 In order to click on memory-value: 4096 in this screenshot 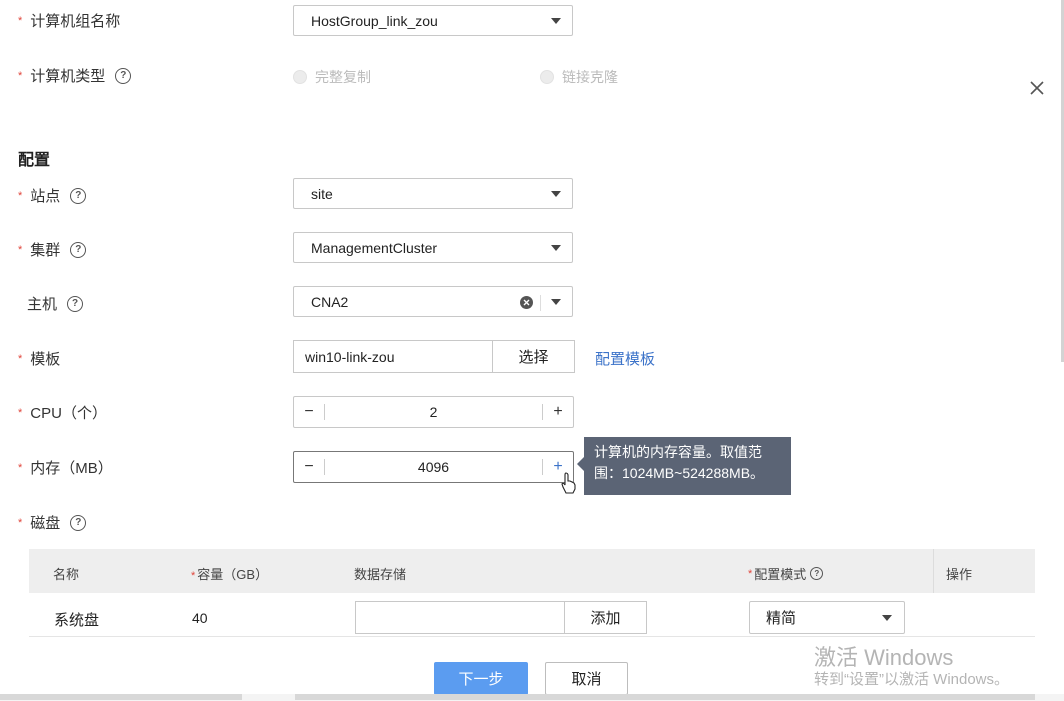, I will do `click(433, 467)`.